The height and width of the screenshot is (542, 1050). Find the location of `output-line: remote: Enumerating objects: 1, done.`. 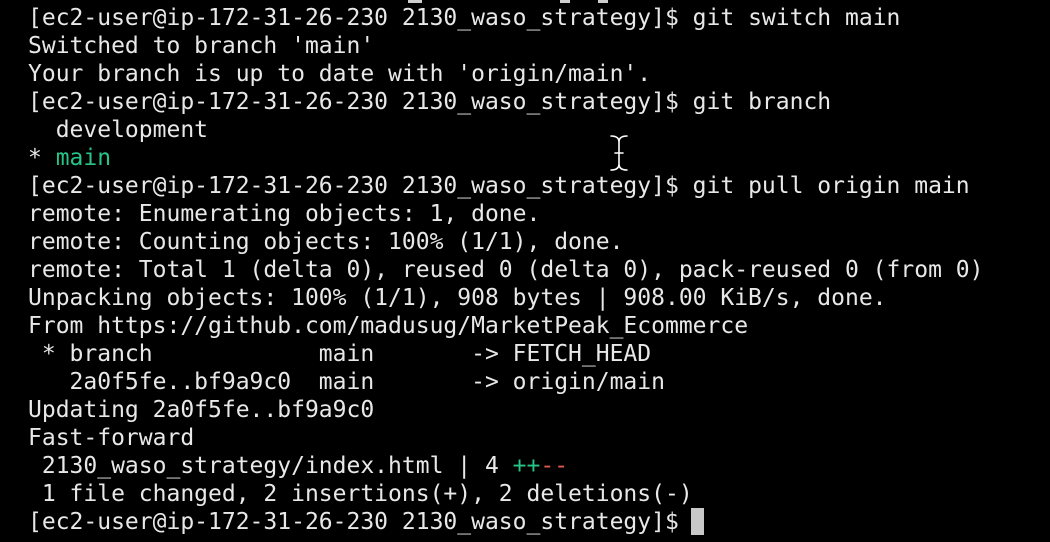

output-line: remote: Enumerating objects: 1, done. is located at coordinates (284, 214).